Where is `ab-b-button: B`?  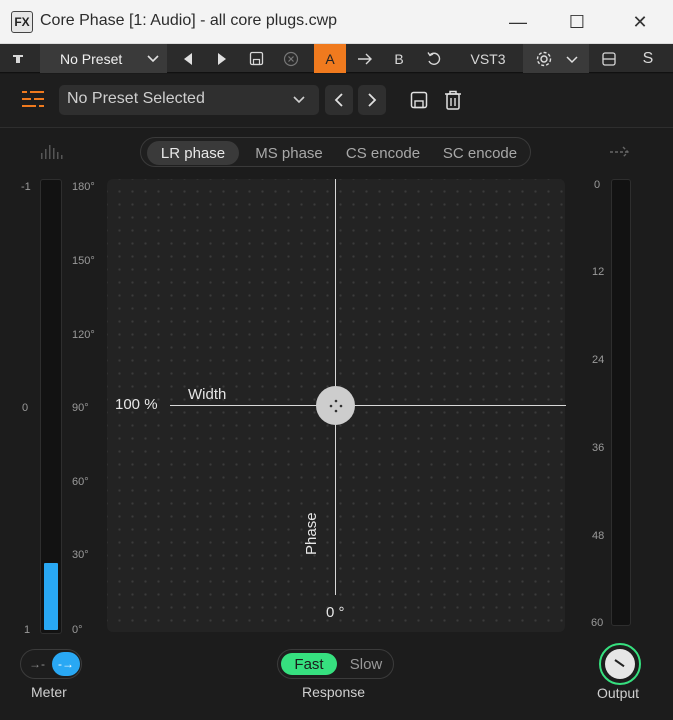
ab-b-button: B is located at coordinates (399, 58).